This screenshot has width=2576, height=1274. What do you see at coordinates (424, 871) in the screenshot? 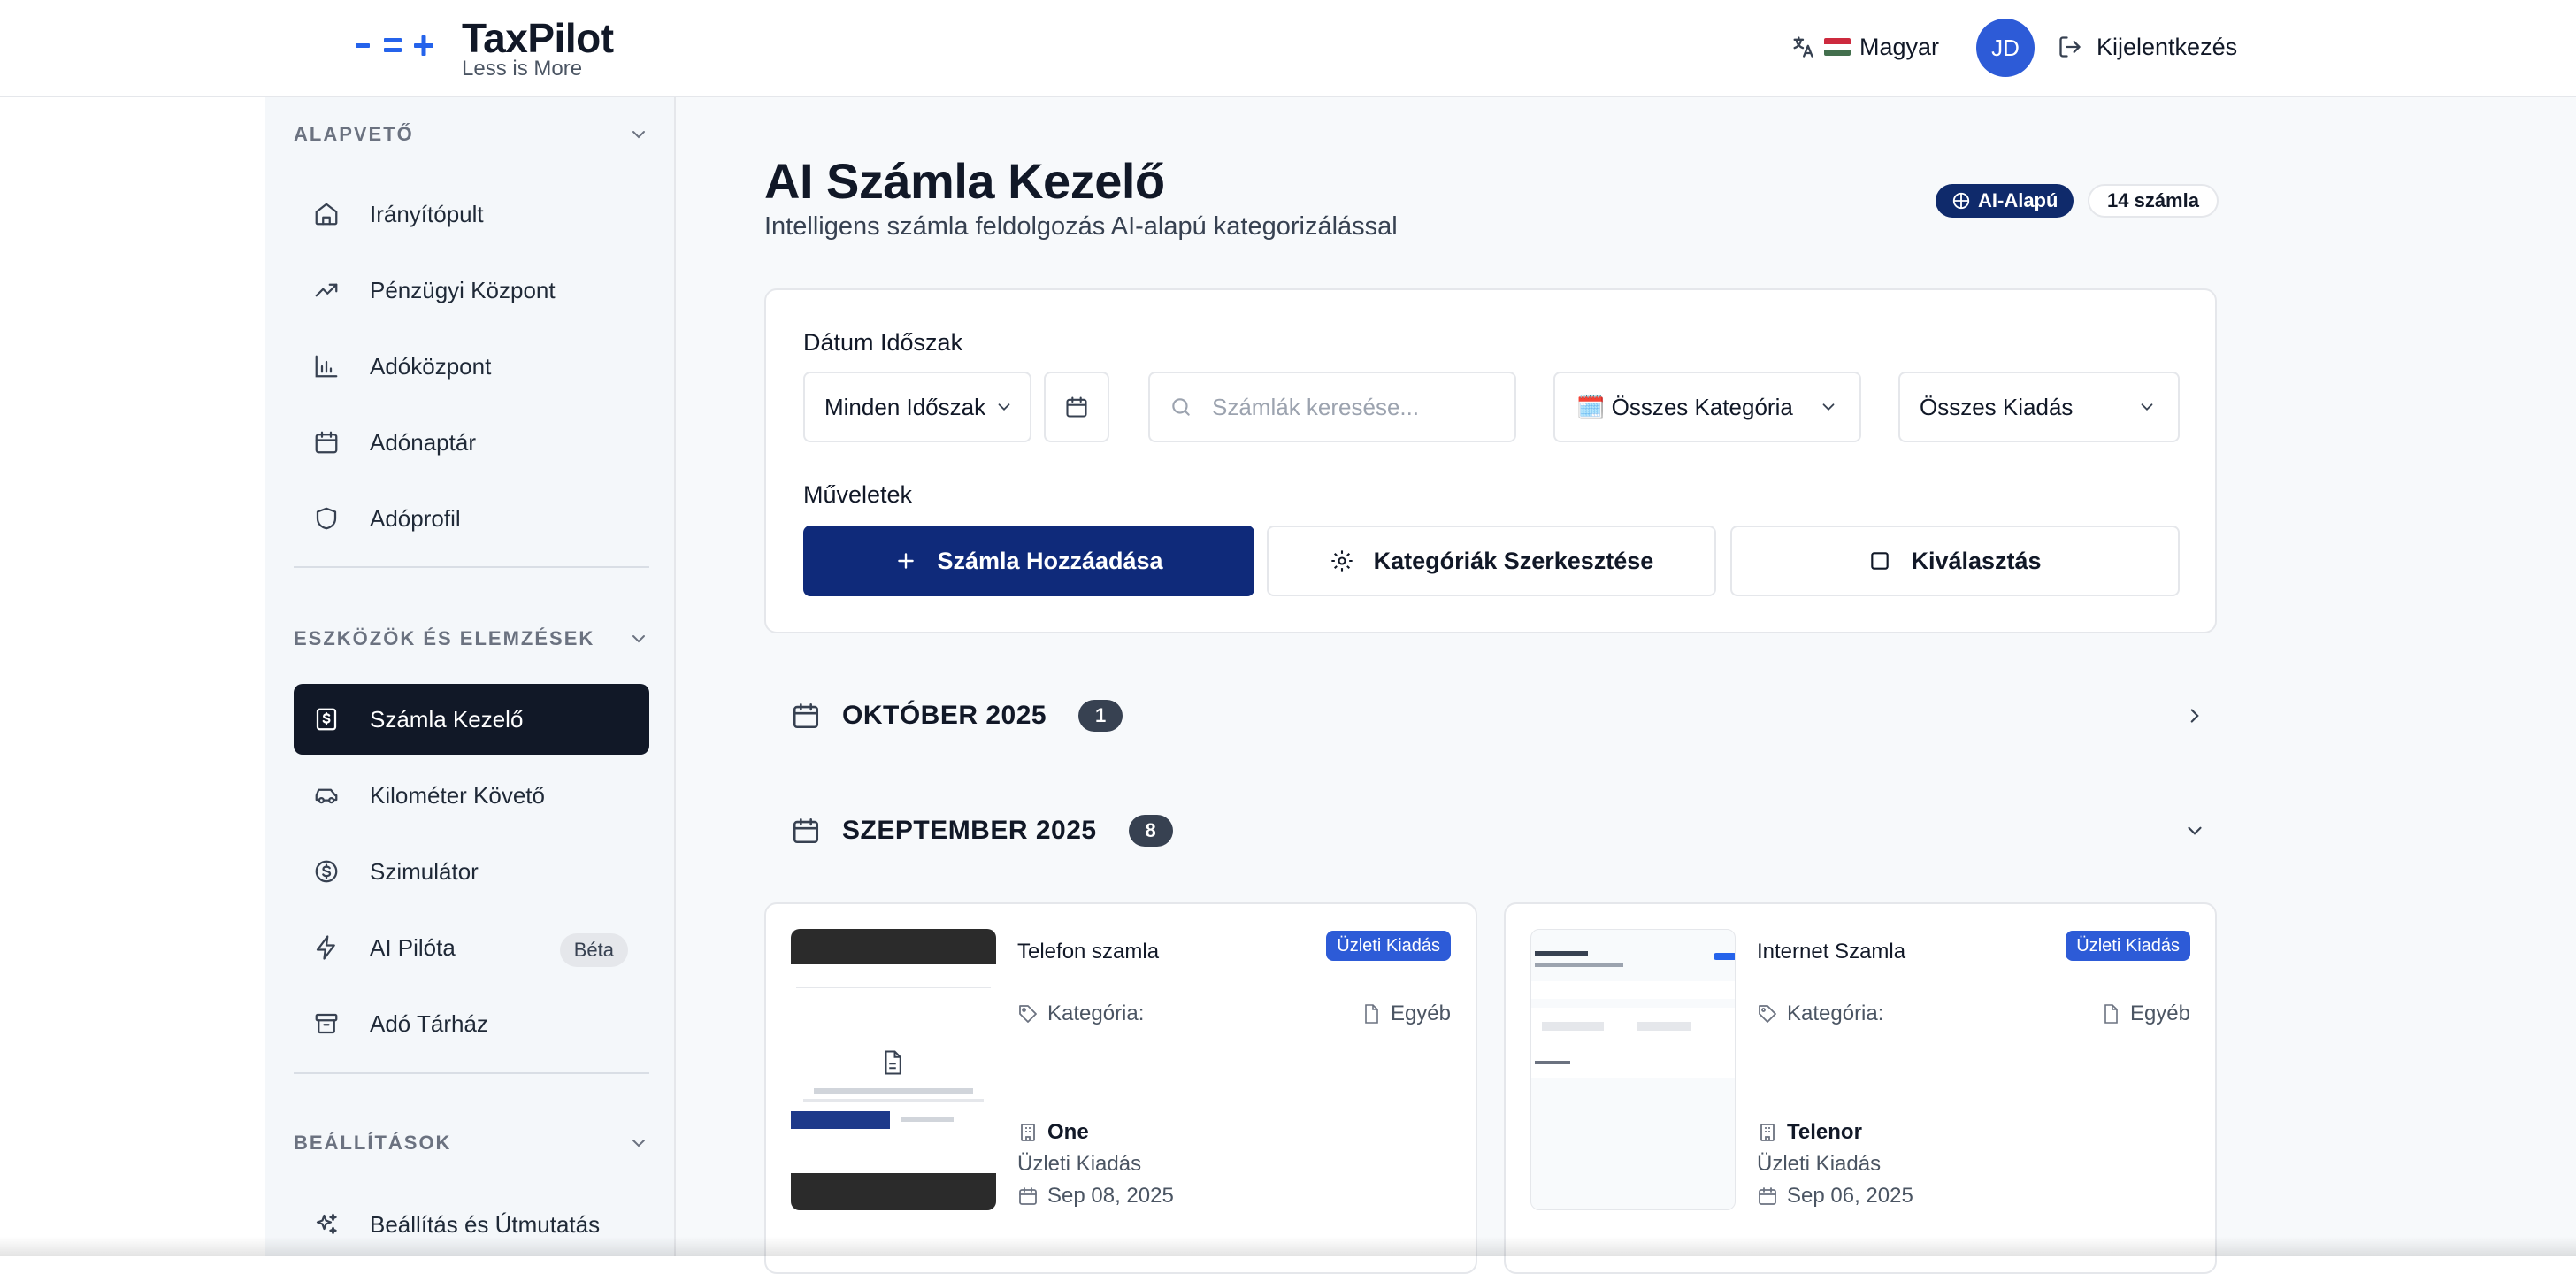
I see `sidebar-item-label: Szimulátor` at bounding box center [424, 871].